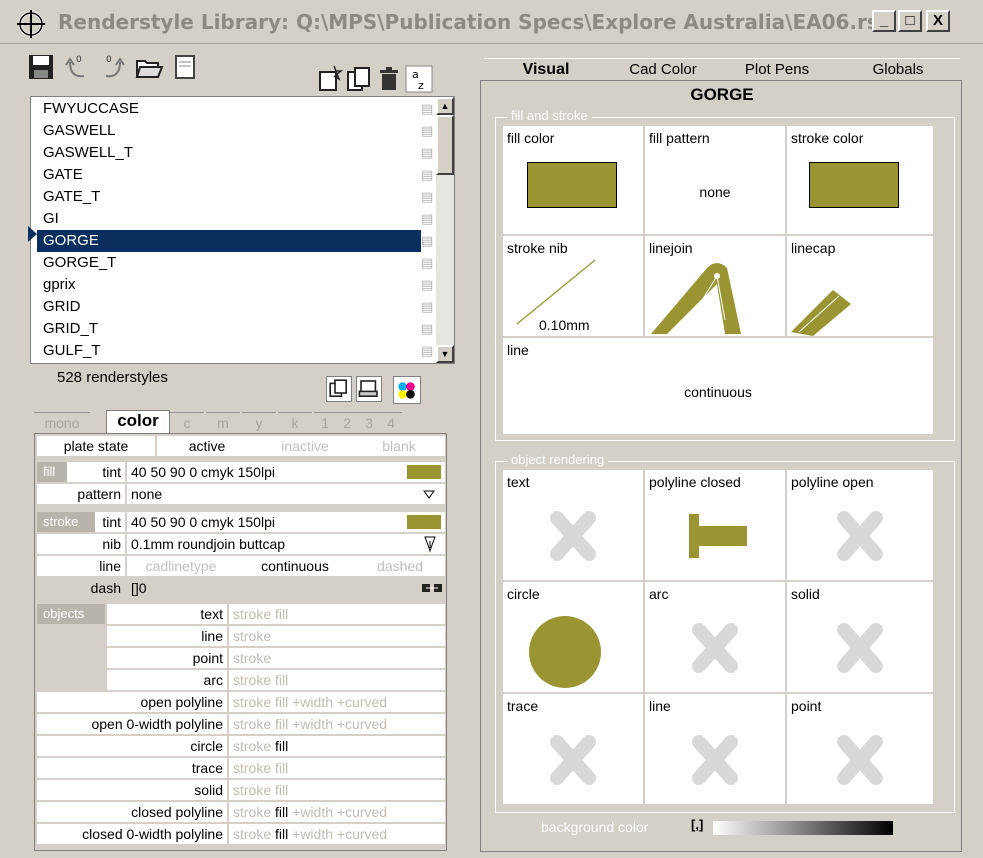 The image size is (983, 858). I want to click on object-render-cell: polyline open, so click(860, 525).